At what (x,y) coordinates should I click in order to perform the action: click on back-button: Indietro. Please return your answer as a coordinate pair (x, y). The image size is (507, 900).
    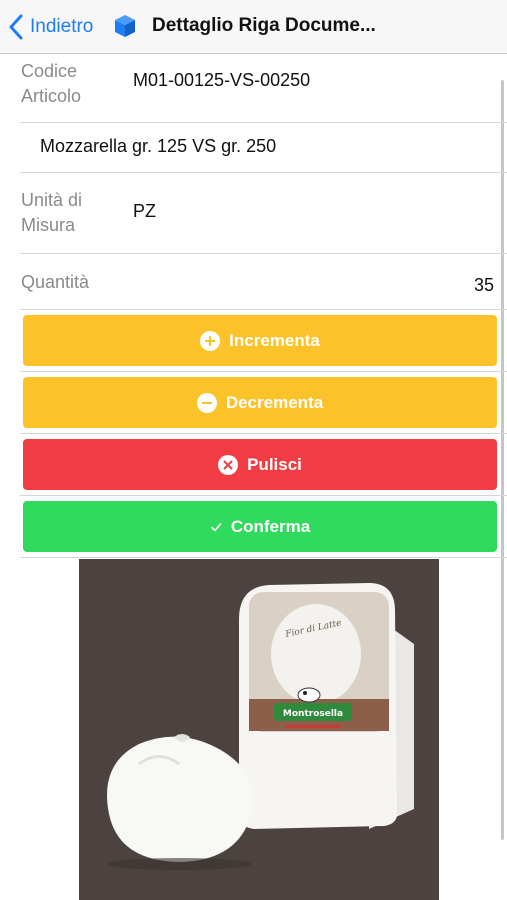
    Looking at the image, I should click on (50, 27).